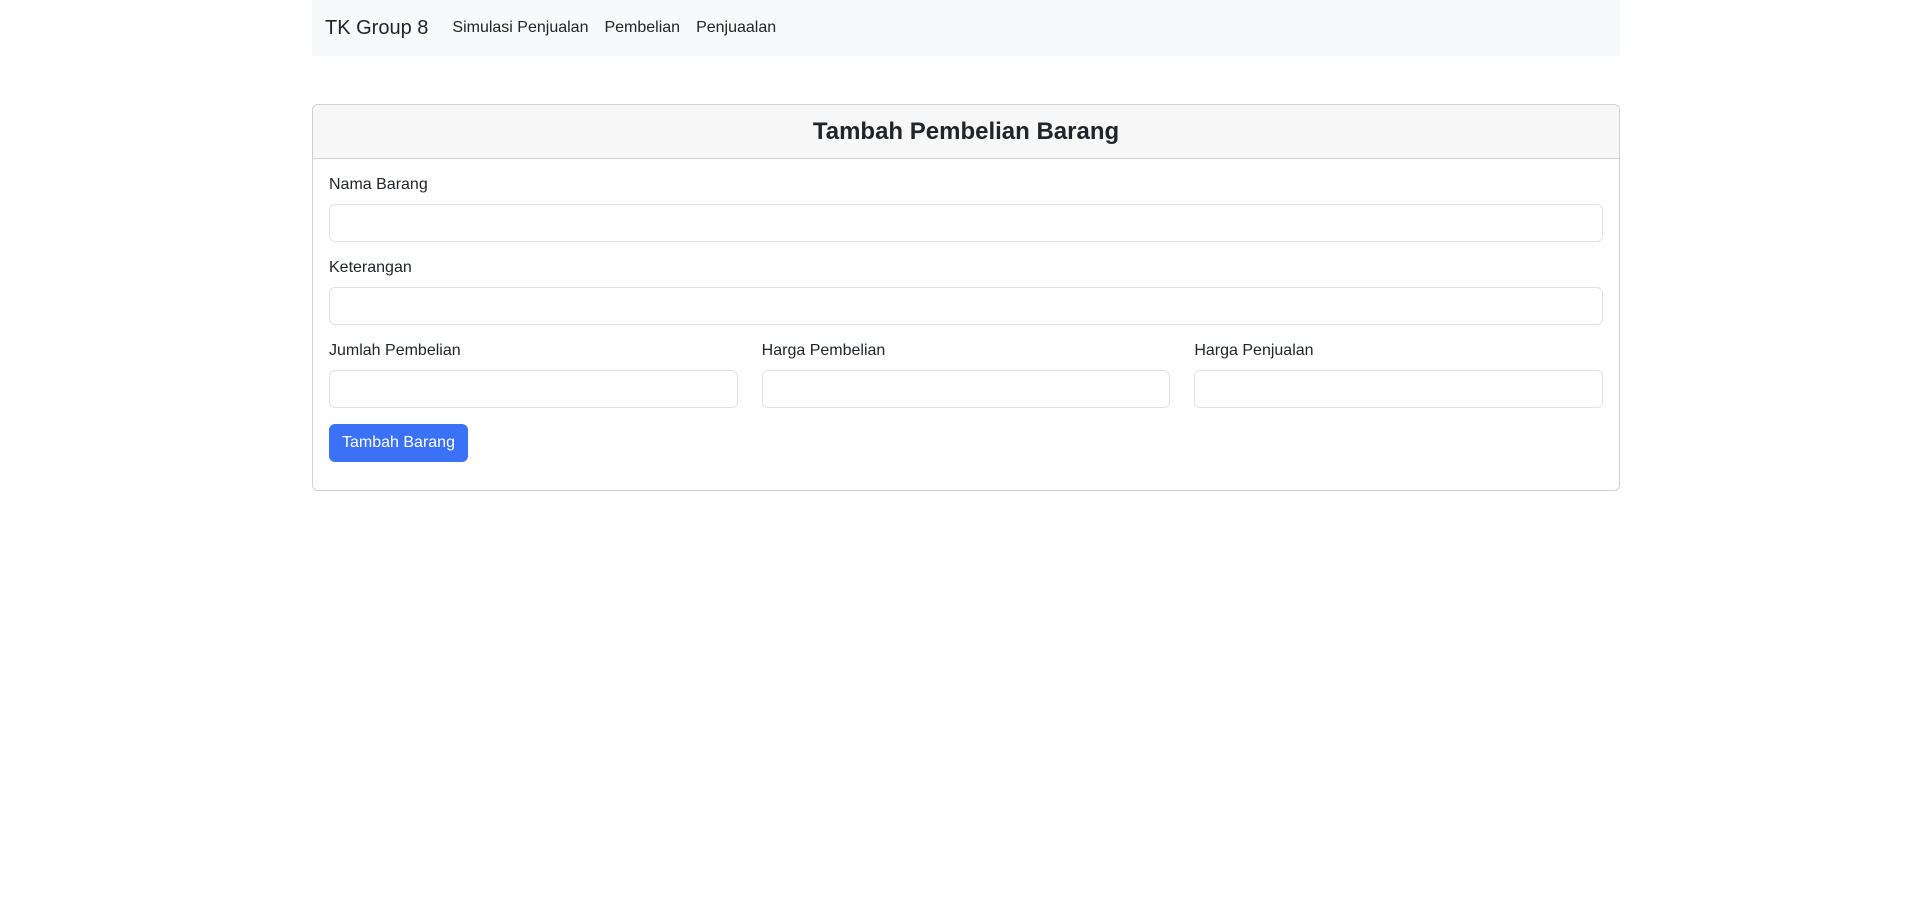 The height and width of the screenshot is (907, 1916). I want to click on keterangan-input, so click(966, 306).